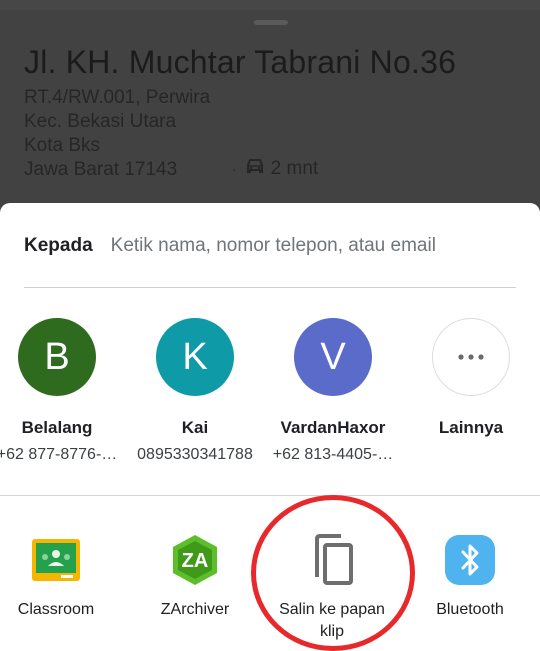 The image size is (540, 651). I want to click on contact-name: VardanHaxor, so click(333, 427).